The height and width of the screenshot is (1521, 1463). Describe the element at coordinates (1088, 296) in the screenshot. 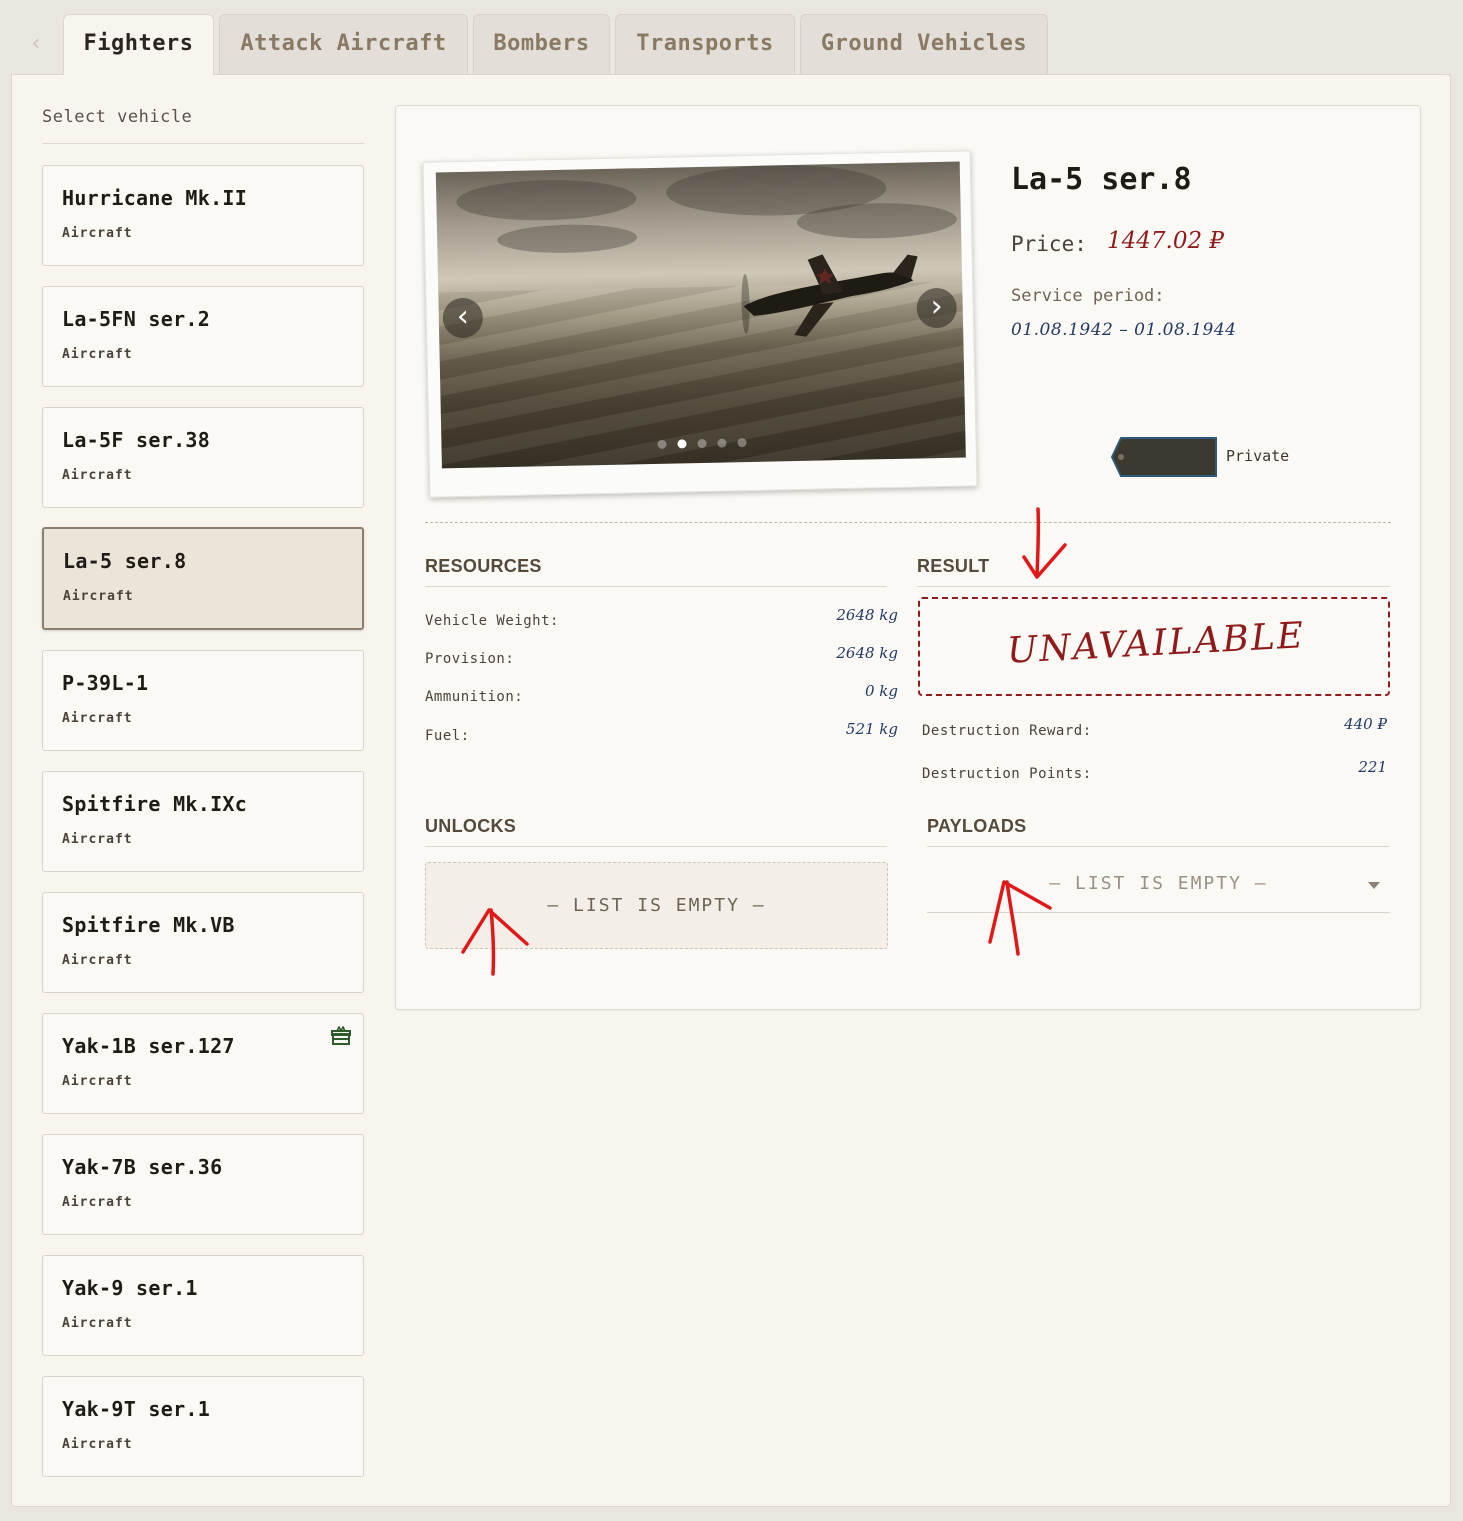

I see `service-period-label: Service period:` at that location.